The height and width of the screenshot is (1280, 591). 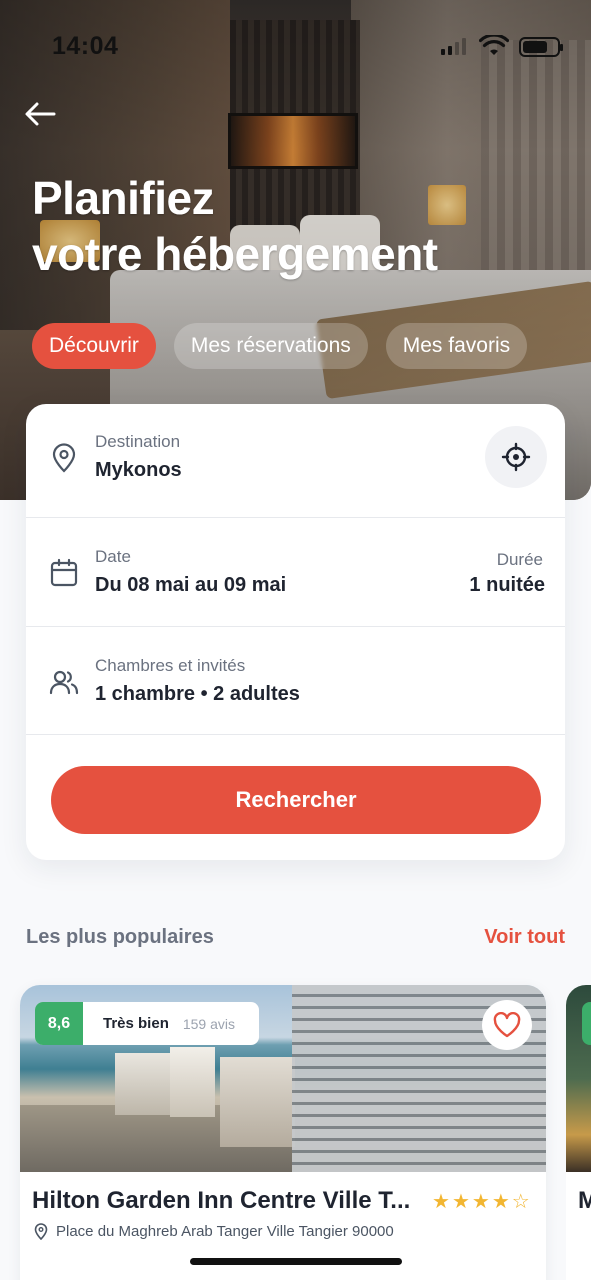 What do you see at coordinates (113, 556) in the screenshot?
I see `date-label: Date` at bounding box center [113, 556].